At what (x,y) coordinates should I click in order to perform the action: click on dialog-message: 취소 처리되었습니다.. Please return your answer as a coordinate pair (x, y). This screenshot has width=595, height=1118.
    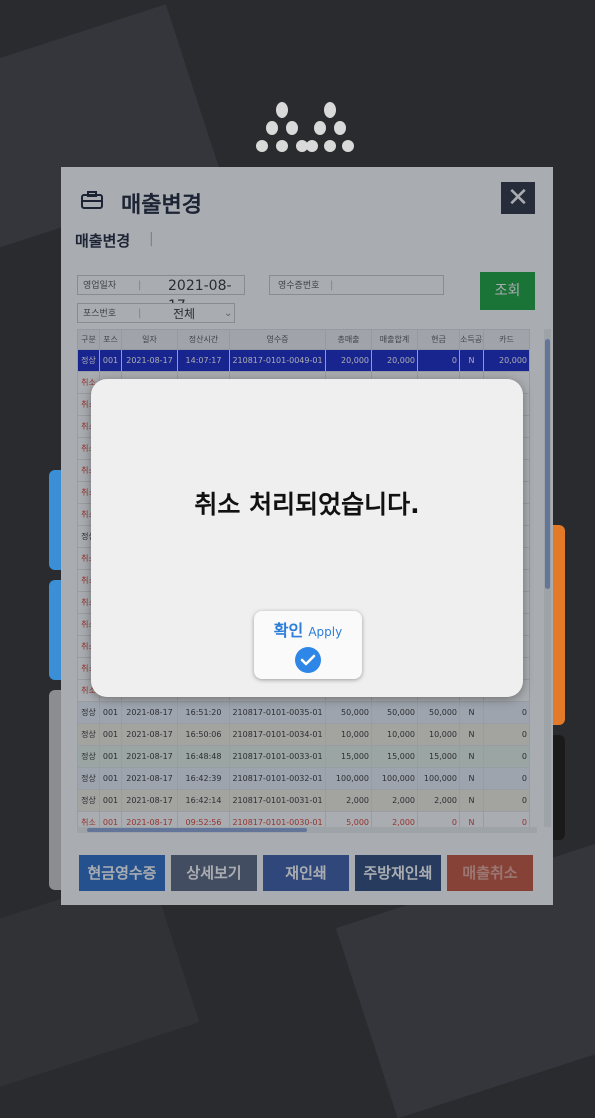
    Looking at the image, I should click on (307, 504).